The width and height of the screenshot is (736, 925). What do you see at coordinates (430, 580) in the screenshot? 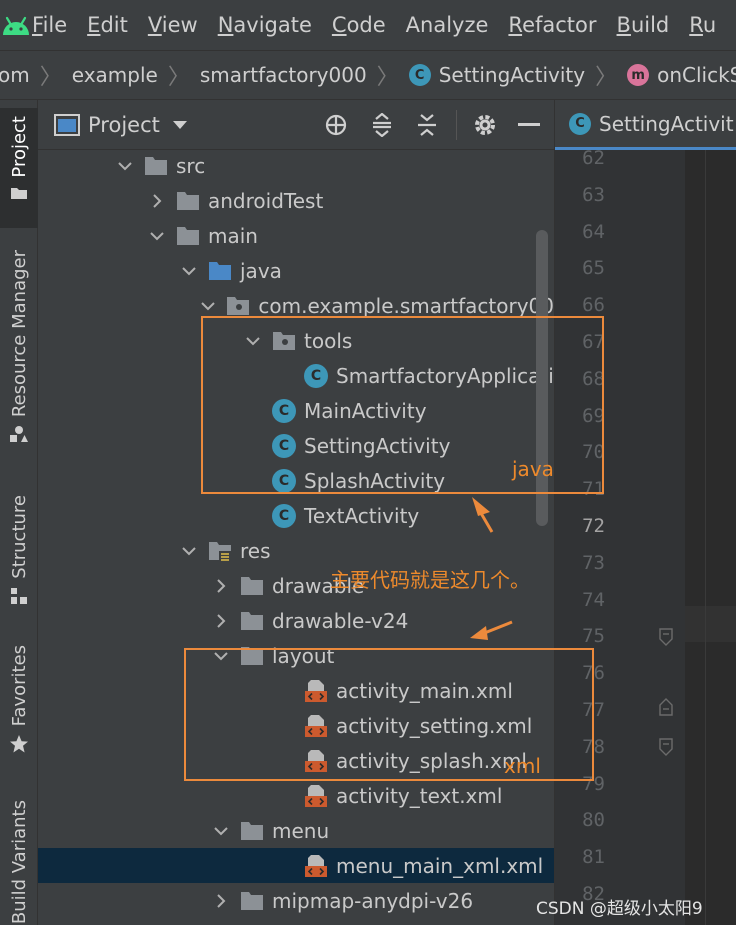
I see `annotation-note: 主要代码就是这几个。` at bounding box center [430, 580].